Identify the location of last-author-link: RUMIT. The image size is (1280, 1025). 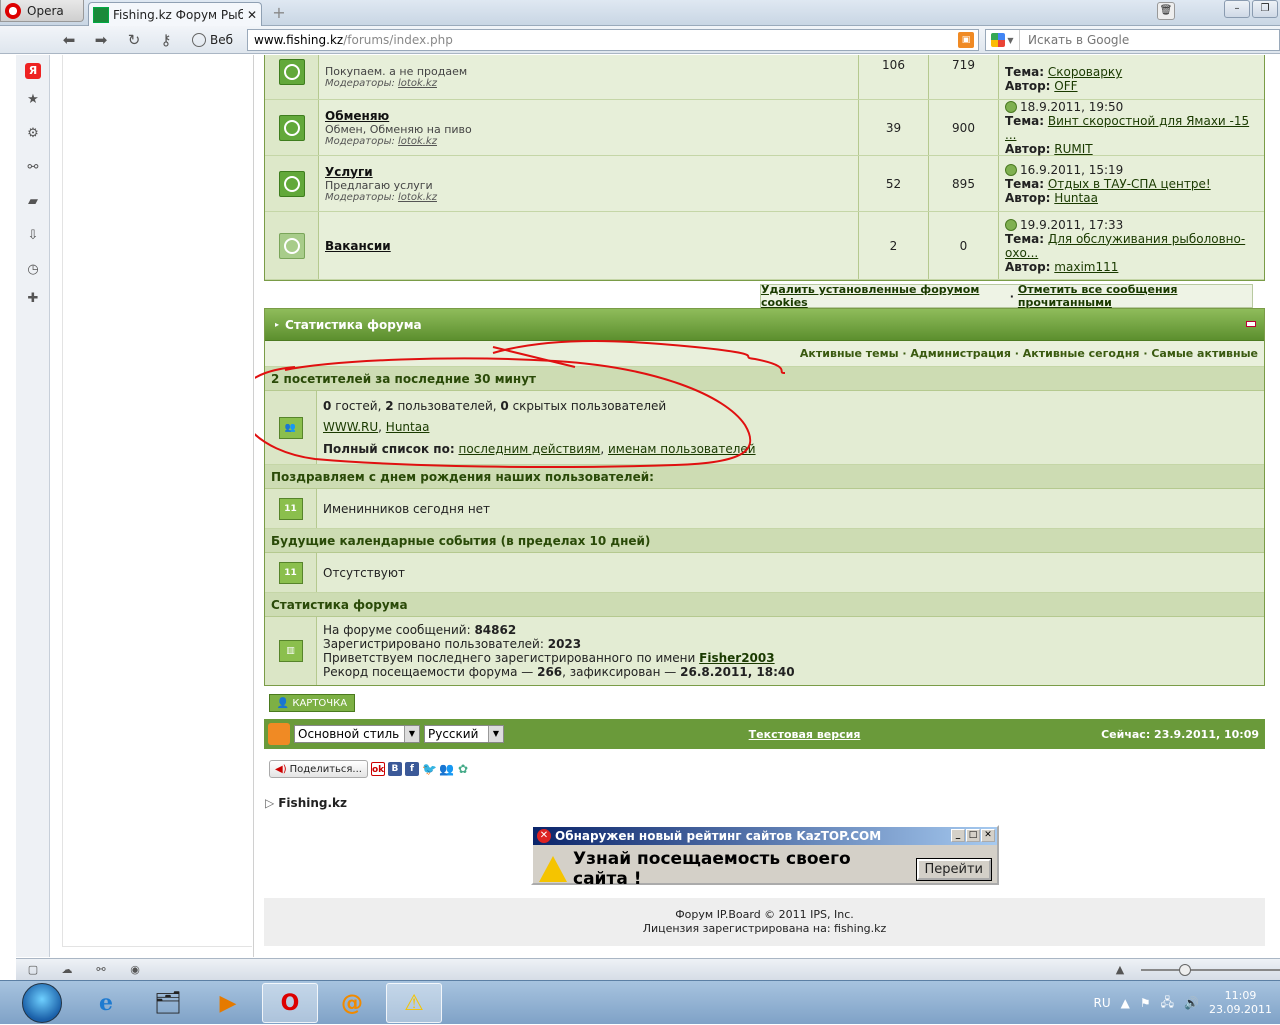
(1073, 149).